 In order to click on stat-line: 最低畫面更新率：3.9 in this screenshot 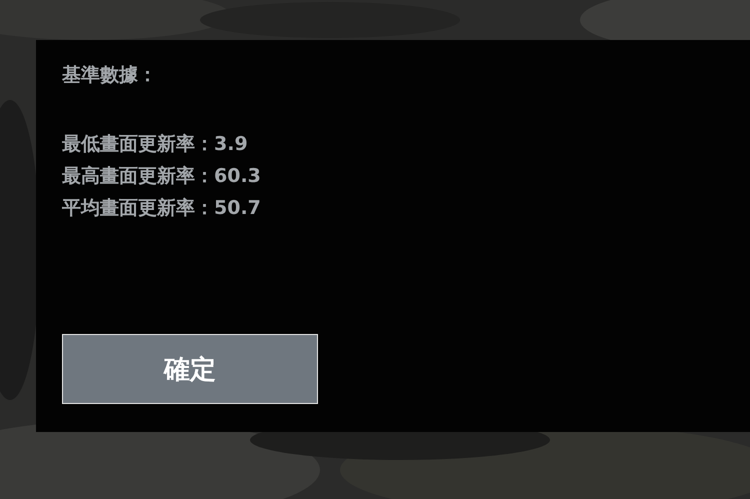, I will do `click(155, 144)`.